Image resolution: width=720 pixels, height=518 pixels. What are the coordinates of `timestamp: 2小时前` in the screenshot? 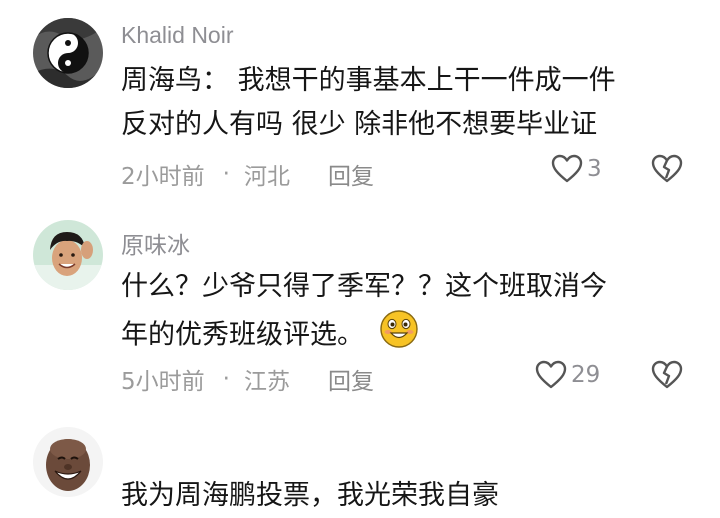 It's located at (163, 177).